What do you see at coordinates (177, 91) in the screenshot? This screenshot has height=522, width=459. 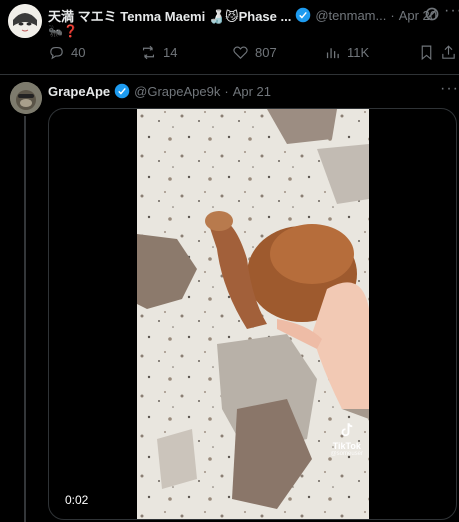 I see `handle: @GrapeApe9k` at bounding box center [177, 91].